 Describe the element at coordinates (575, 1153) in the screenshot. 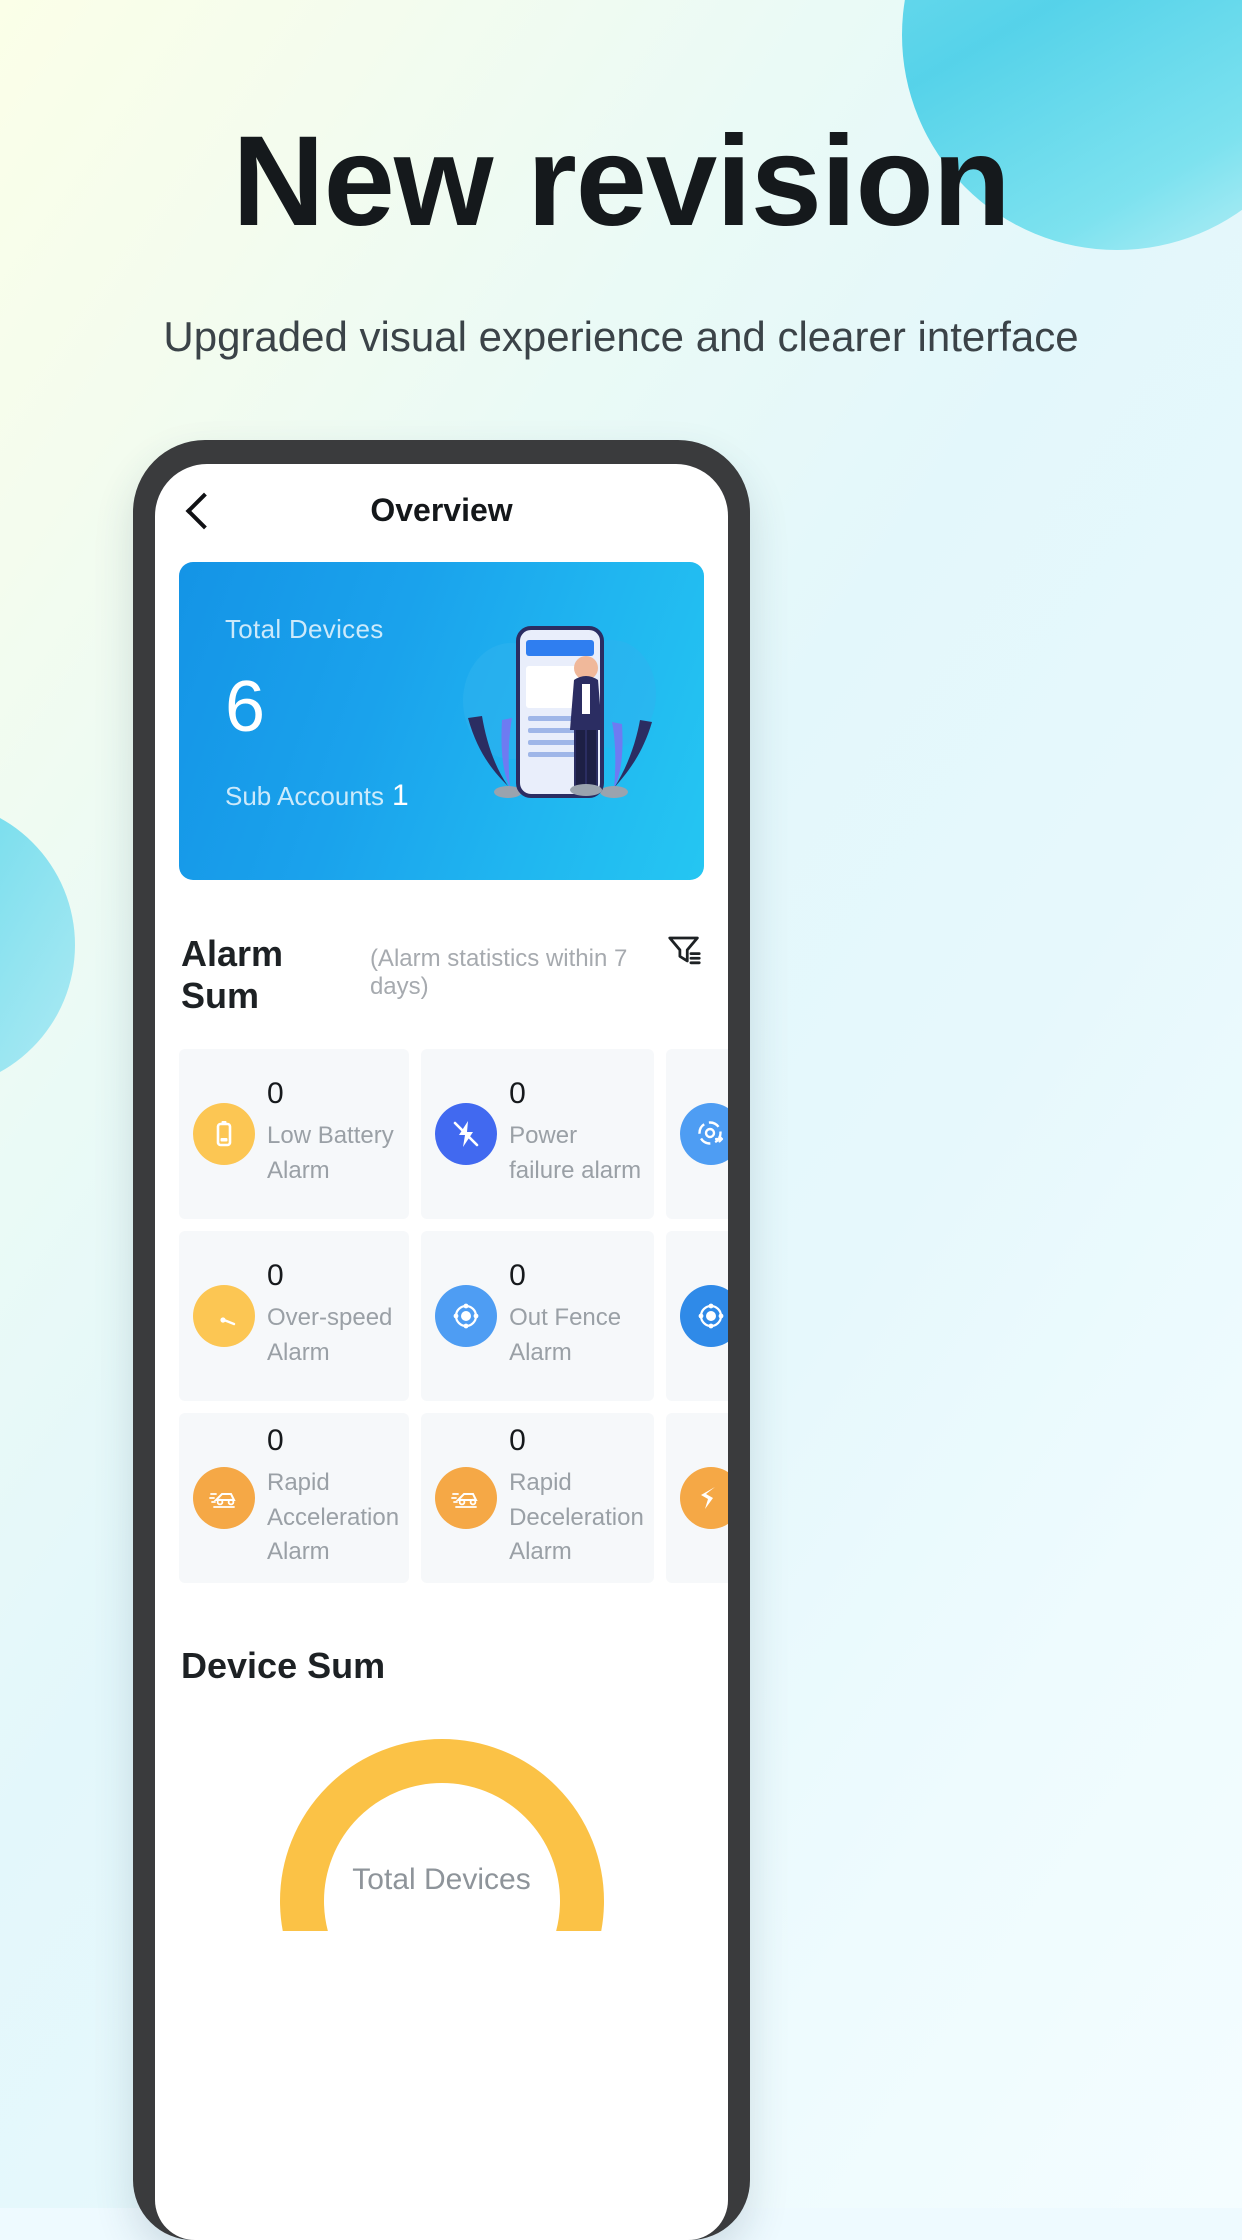

I see `alarm-label: Power failure alarm` at that location.